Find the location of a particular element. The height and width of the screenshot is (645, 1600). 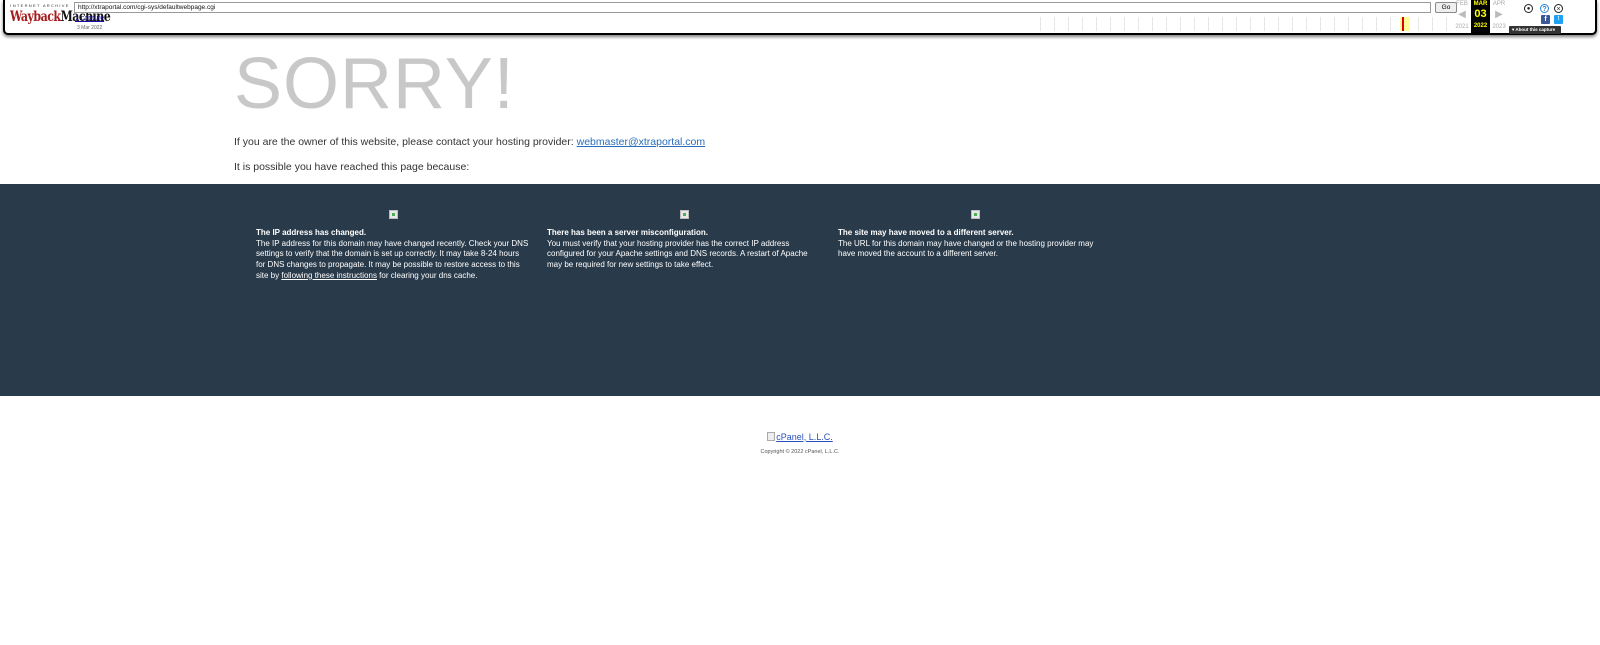

twitter-icon: t is located at coordinates (1558, 19).